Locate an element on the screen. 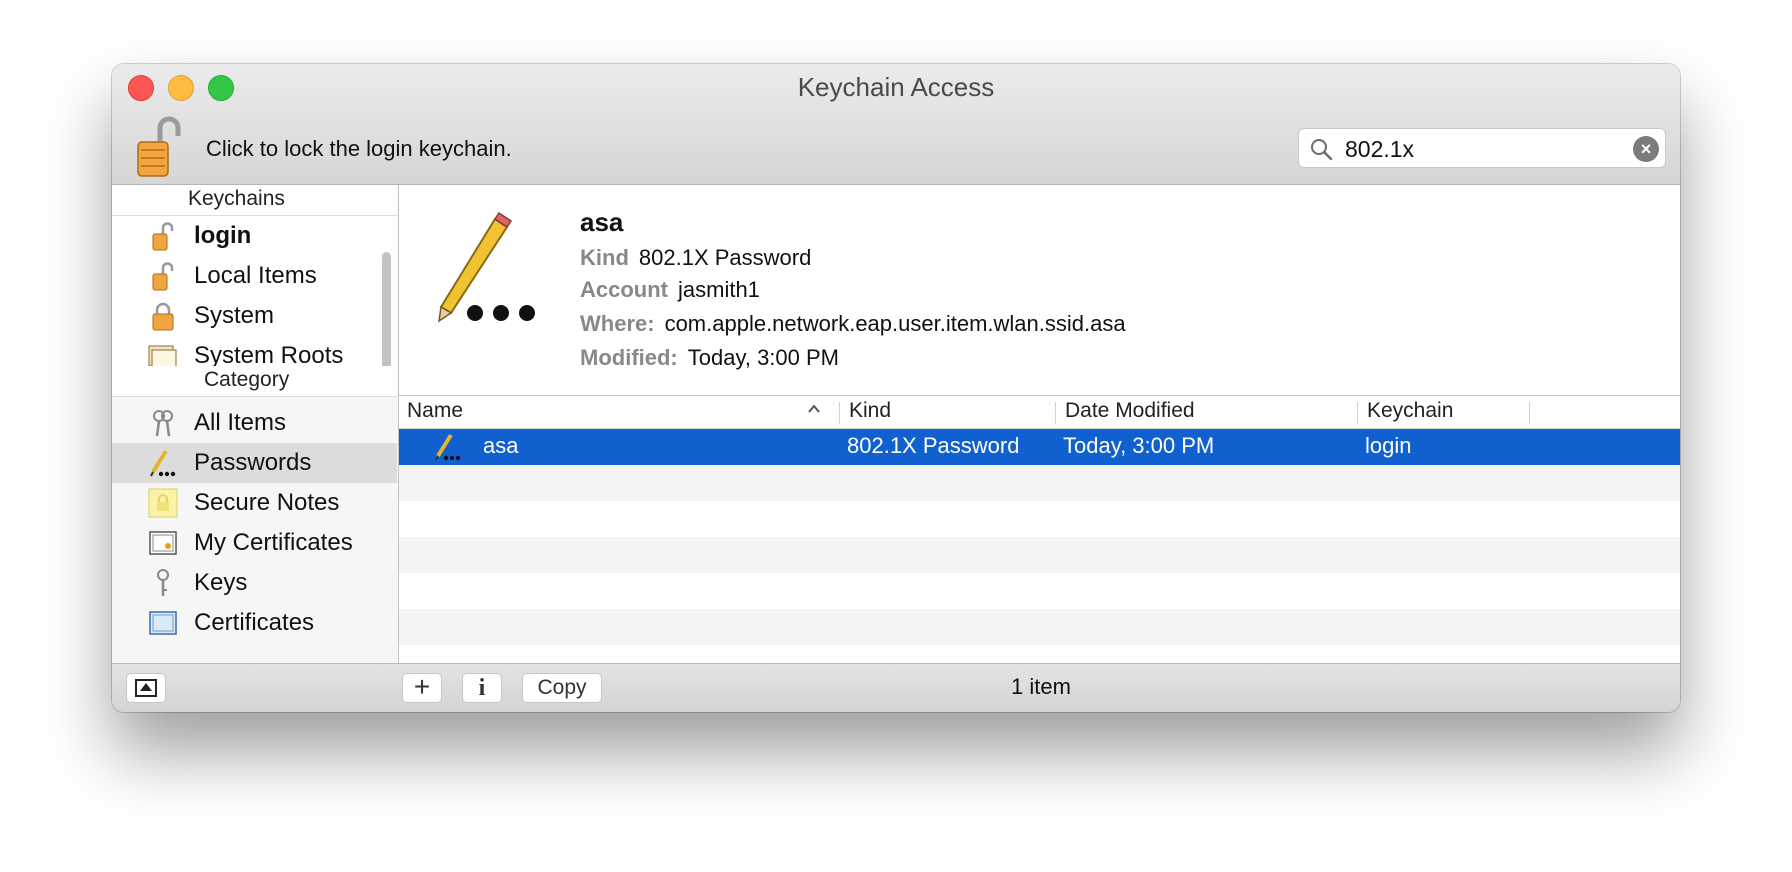  column-header-keychain: Keychain is located at coordinates (1410, 411).